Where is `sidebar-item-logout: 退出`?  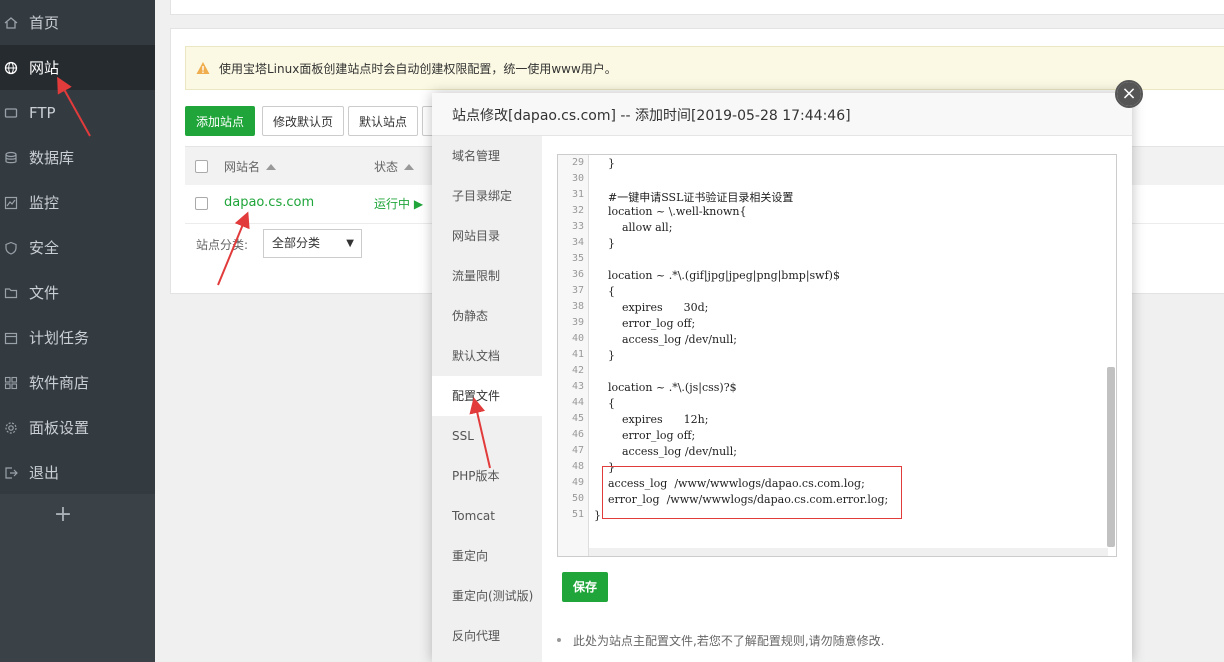
sidebar-item-logout: 退出 is located at coordinates (77, 472).